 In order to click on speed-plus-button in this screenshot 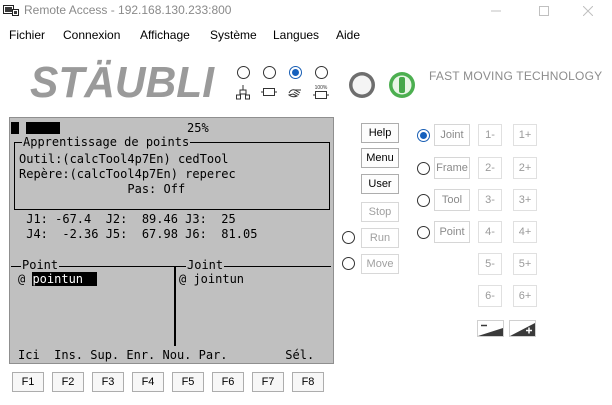, I will do `click(522, 328)`.